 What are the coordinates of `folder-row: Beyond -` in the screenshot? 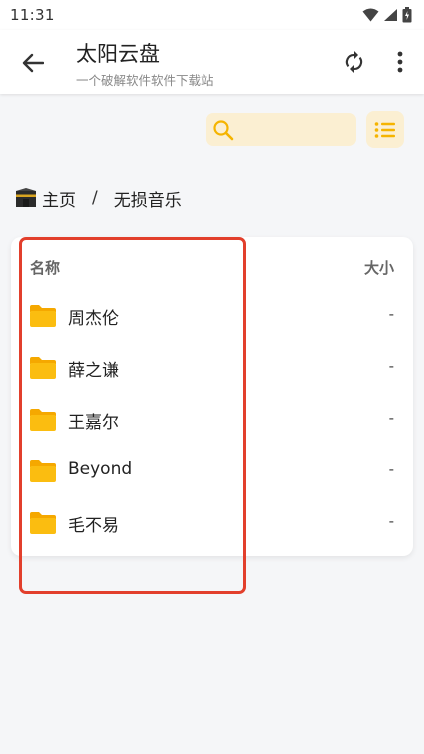 It's located at (212, 472).